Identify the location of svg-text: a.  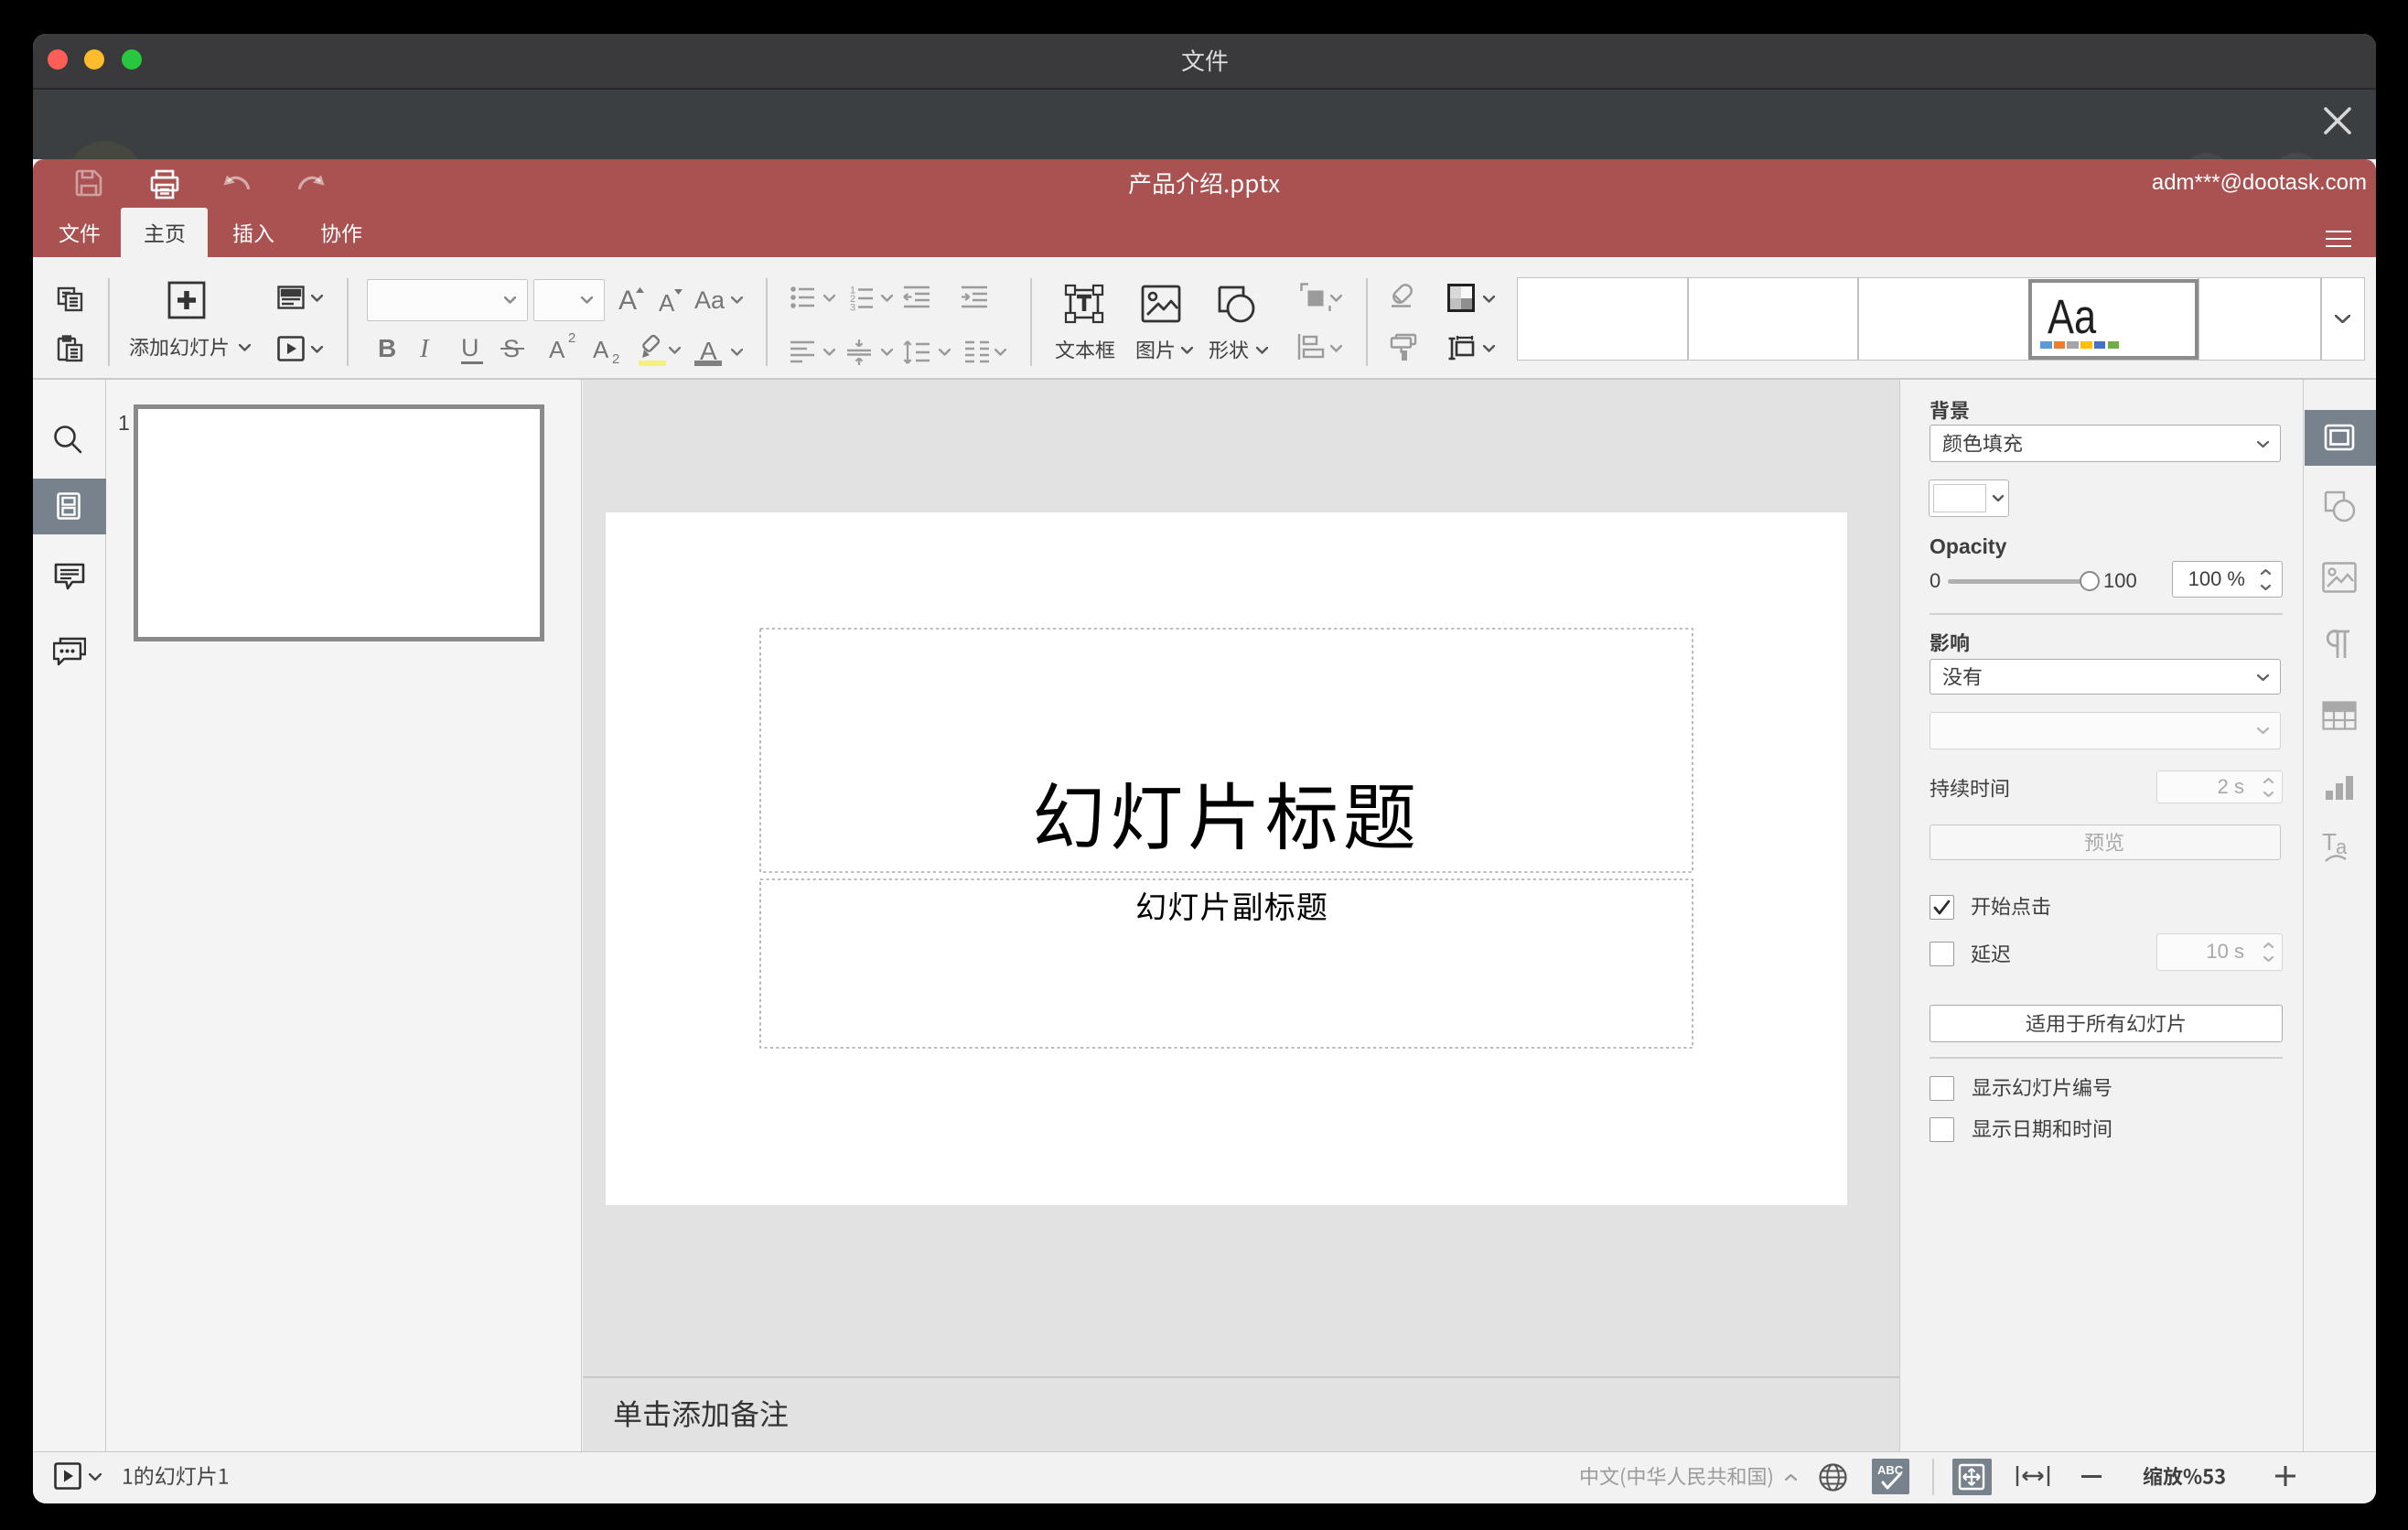
(2342, 846).